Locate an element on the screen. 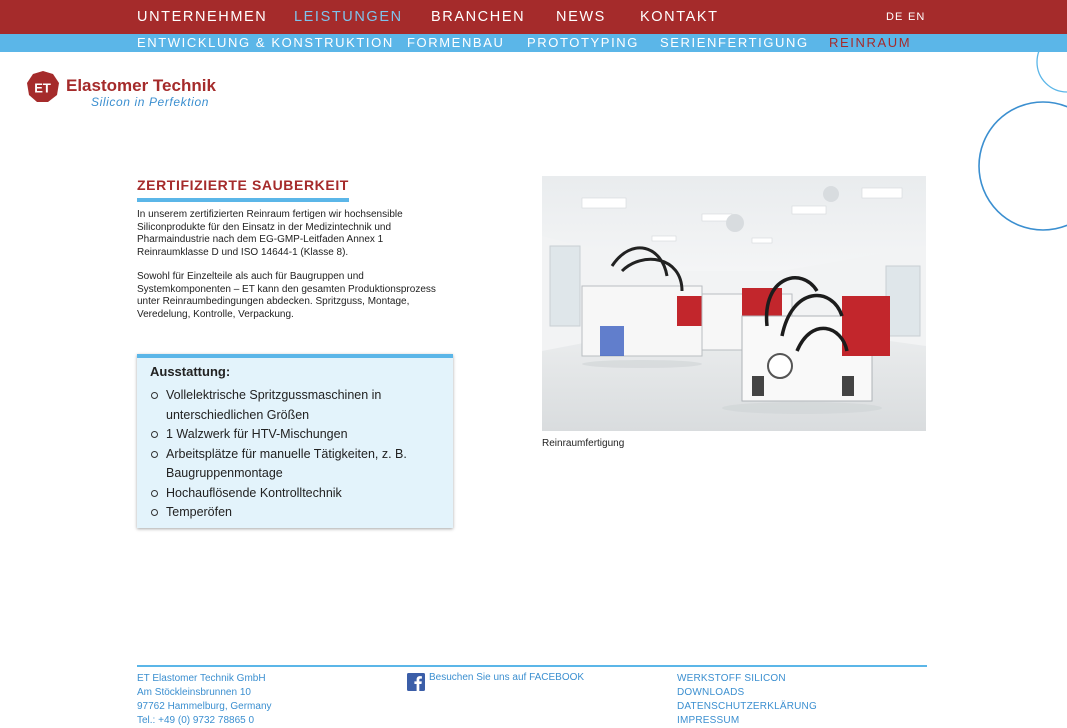  facebook-icon is located at coordinates (416, 682).